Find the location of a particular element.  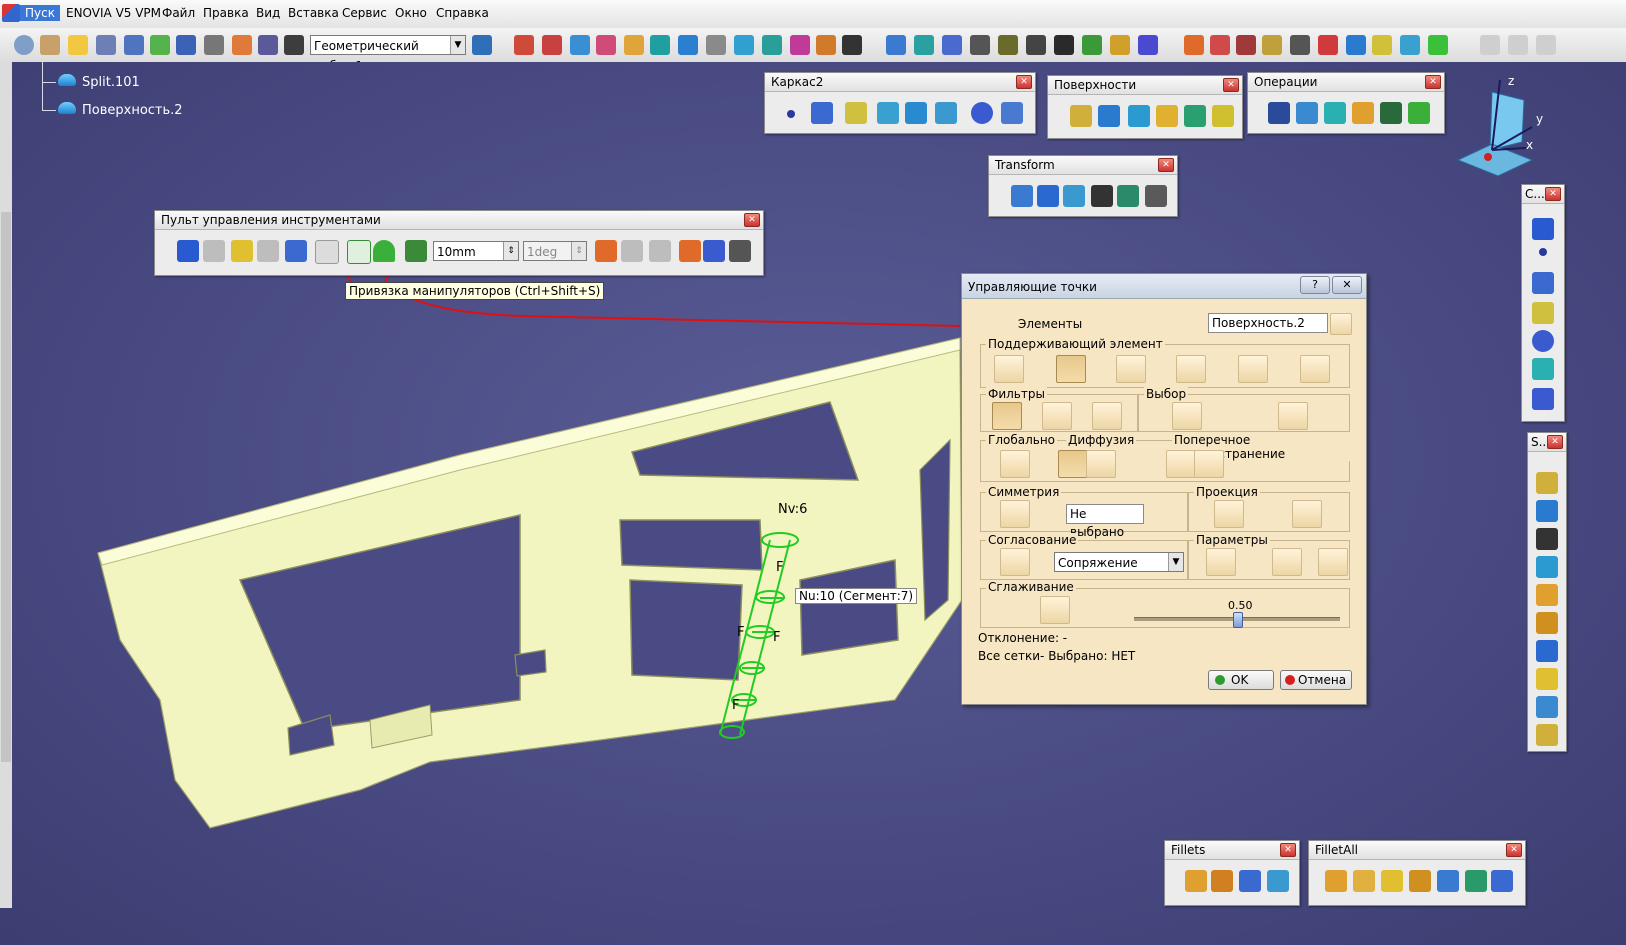

snap-point-icon is located at coordinates (268, 251).